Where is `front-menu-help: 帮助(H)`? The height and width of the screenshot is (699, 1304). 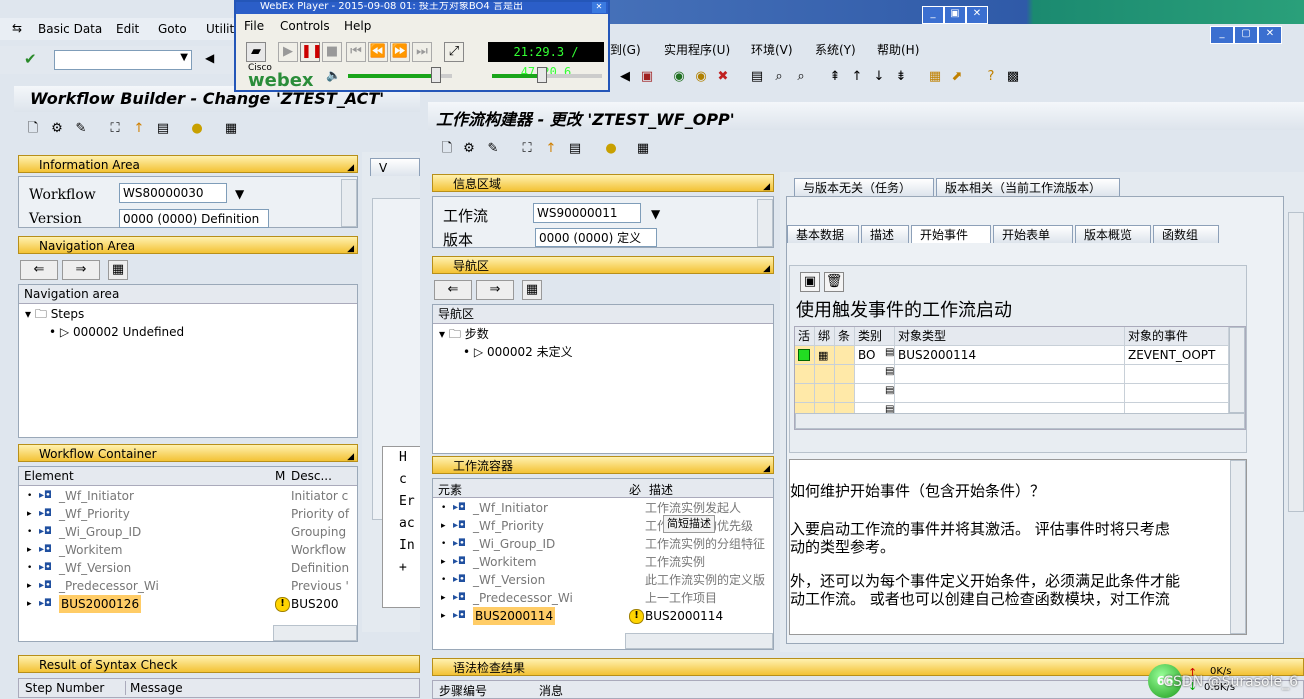
front-menu-help: 帮助(H) is located at coordinates (898, 49).